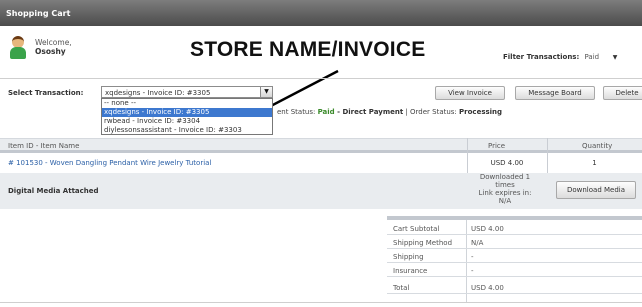 This screenshot has height=307, width=642. I want to click on header-item: Item ID - Item Name, so click(44, 146).